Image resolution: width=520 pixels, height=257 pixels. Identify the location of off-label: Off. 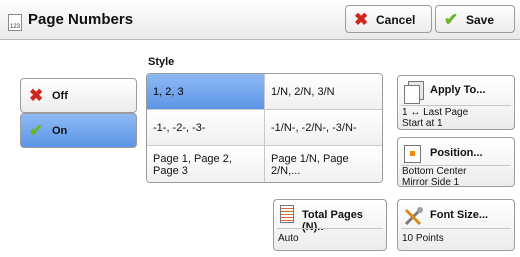
(60, 96).